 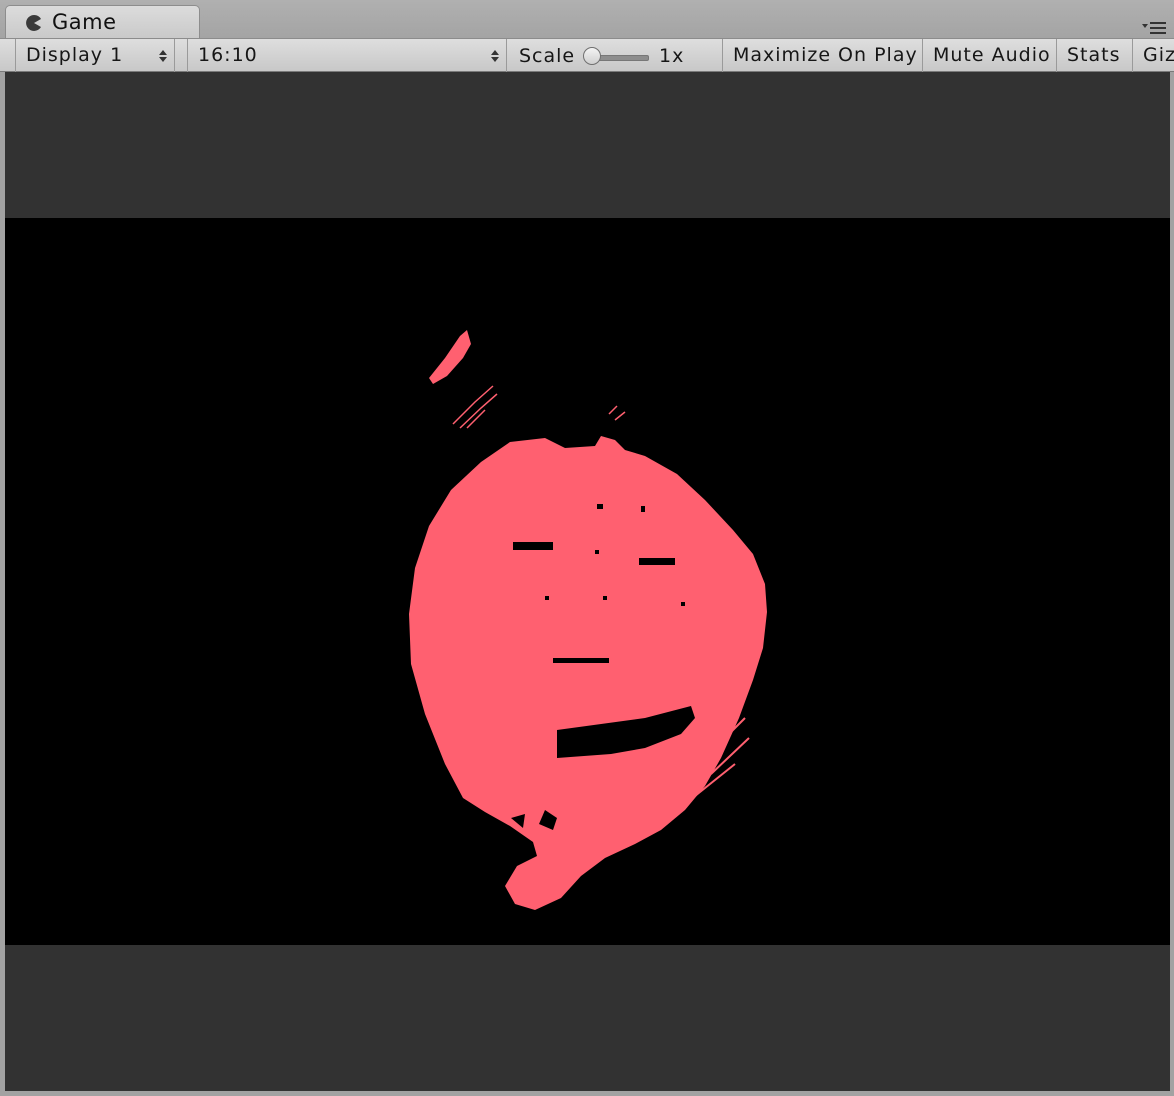 What do you see at coordinates (588, 673) in the screenshot?
I see `face-mask-body` at bounding box center [588, 673].